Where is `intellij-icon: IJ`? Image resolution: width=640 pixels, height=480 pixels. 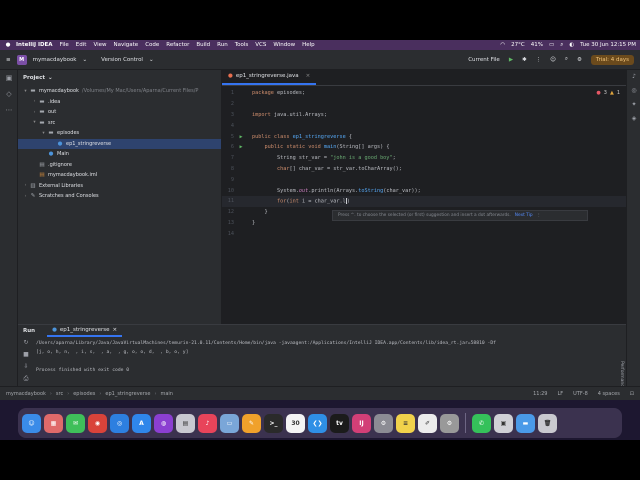 intellij-icon: IJ is located at coordinates (361, 423).